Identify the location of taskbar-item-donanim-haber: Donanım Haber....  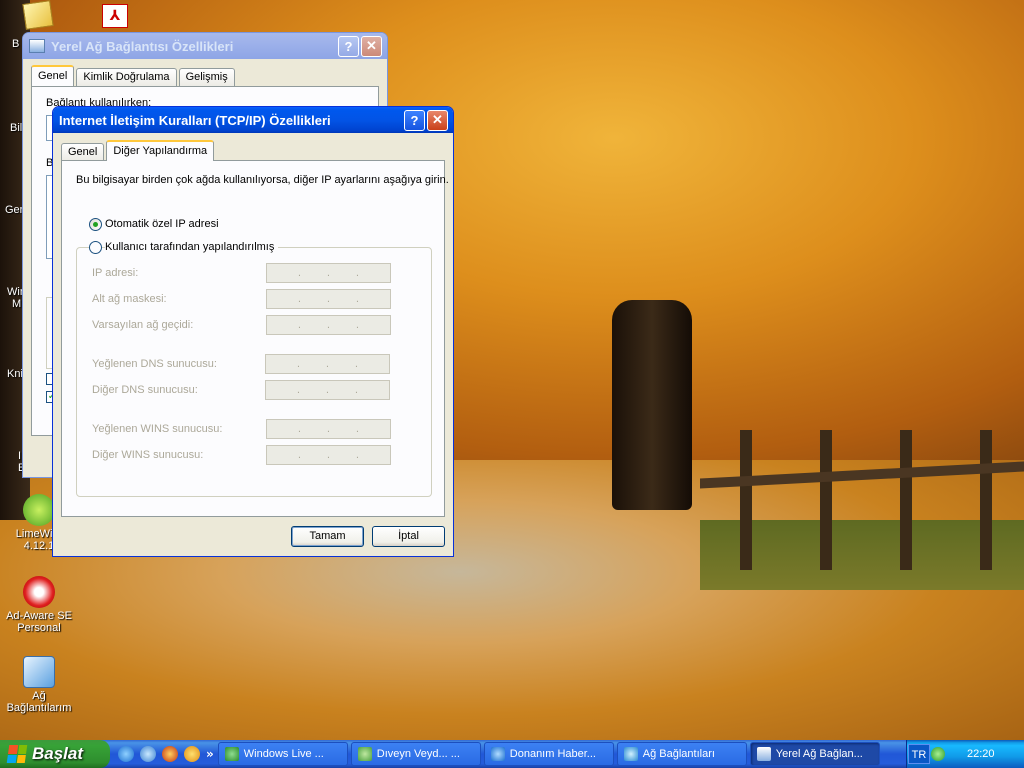
(548, 754).